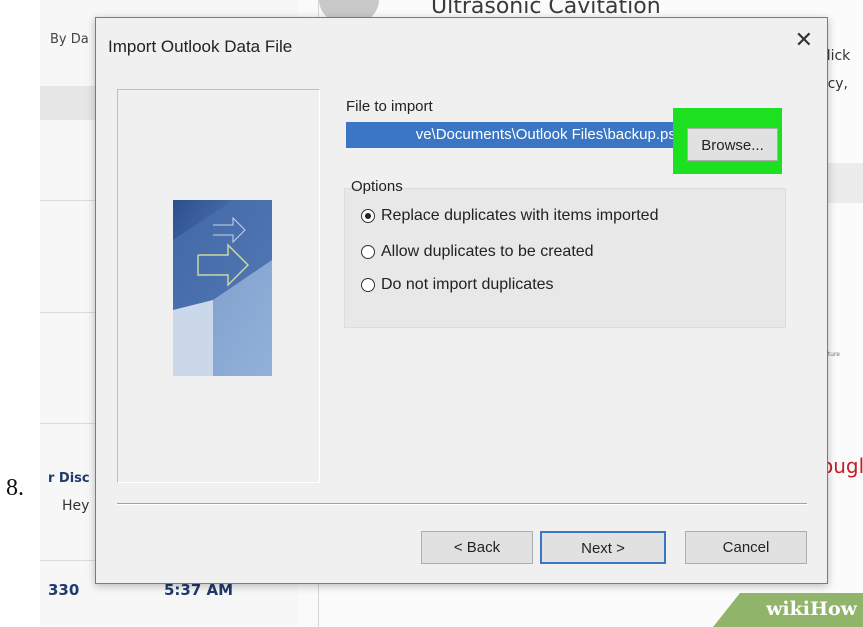 The height and width of the screenshot is (627, 863). I want to click on radio-allow-duplicates: Allow duplicates to be created, so click(477, 252).